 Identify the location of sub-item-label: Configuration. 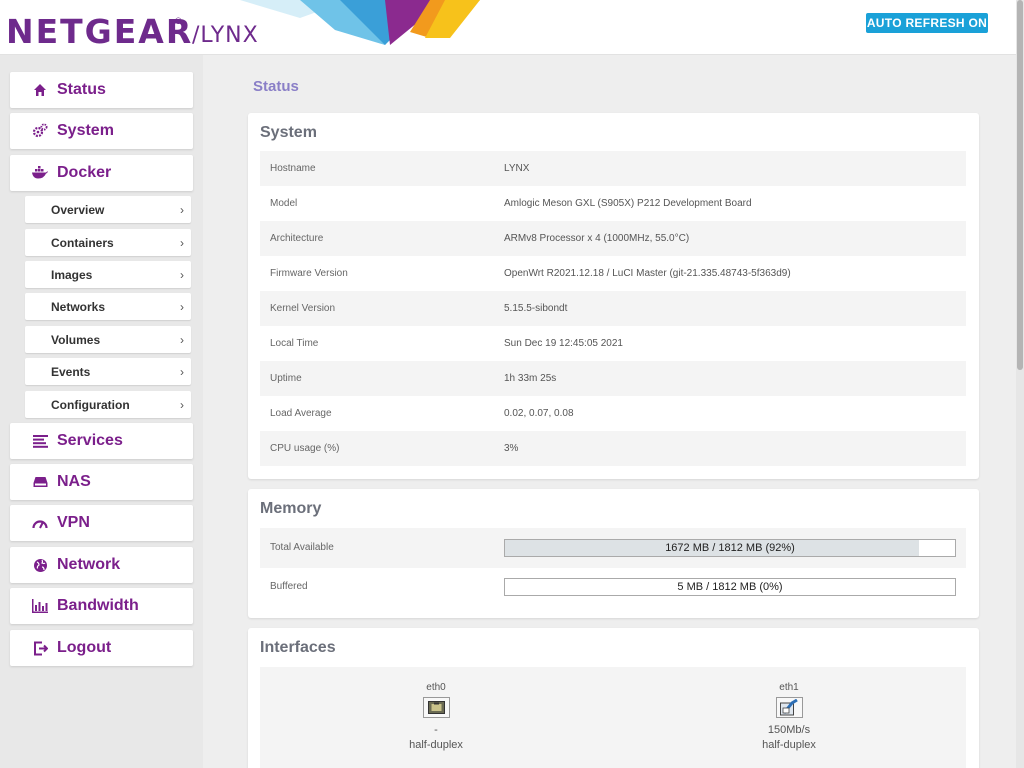
(90, 404).